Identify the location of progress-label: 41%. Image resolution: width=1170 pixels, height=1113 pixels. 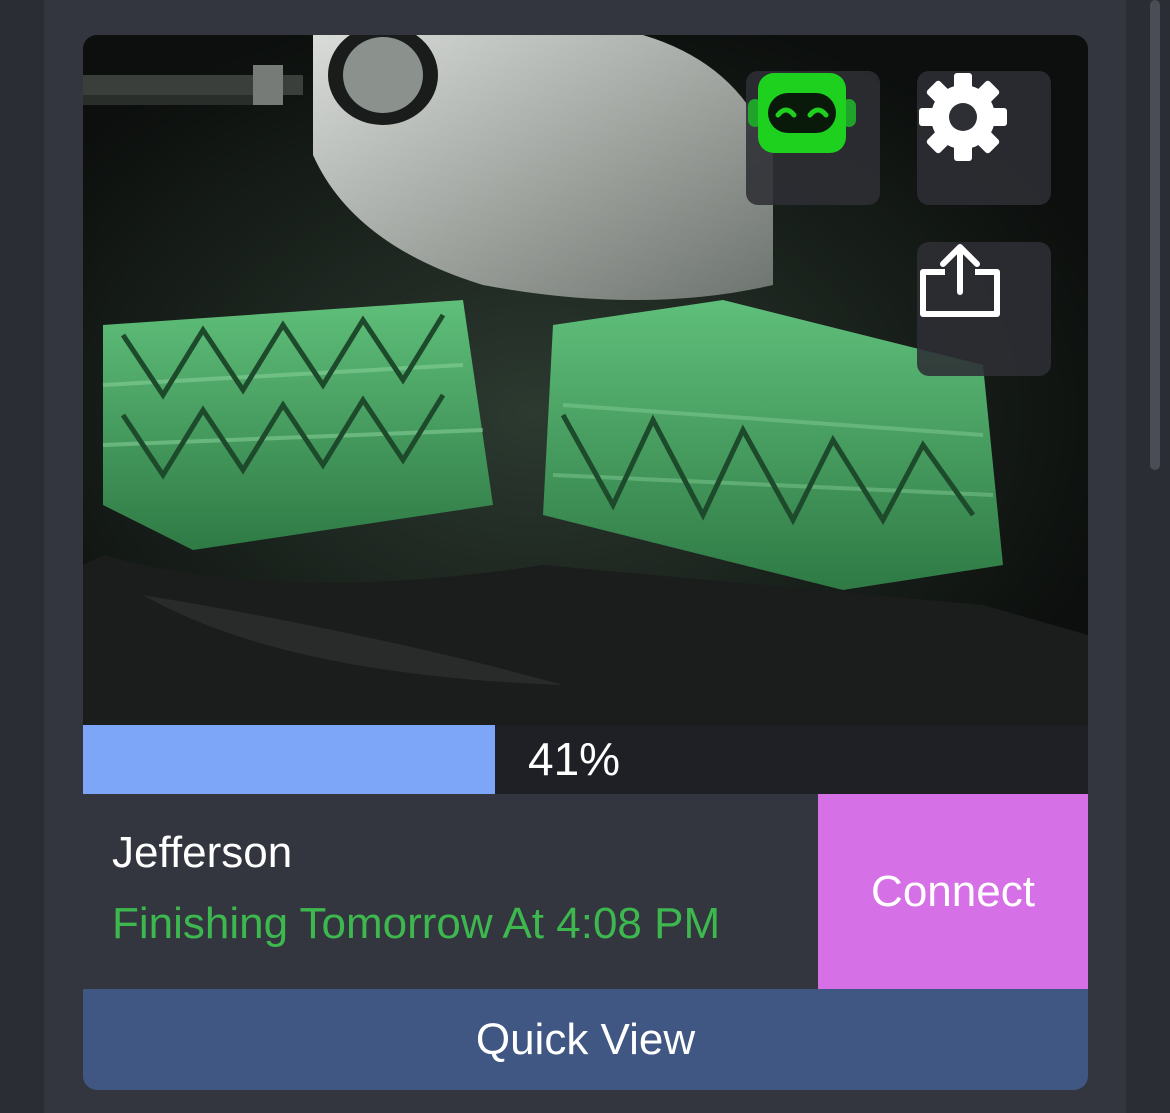
(574, 759).